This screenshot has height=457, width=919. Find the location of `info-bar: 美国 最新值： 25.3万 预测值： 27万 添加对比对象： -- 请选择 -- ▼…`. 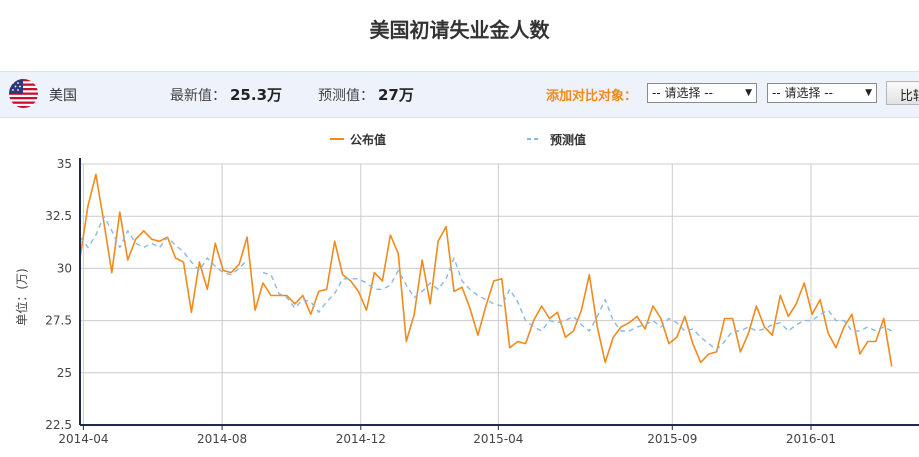

info-bar: 美国 最新值： 25.3万 预测值： 27万 添加对比对象： -- 请选择 -- ▼… is located at coordinates (459, 94).